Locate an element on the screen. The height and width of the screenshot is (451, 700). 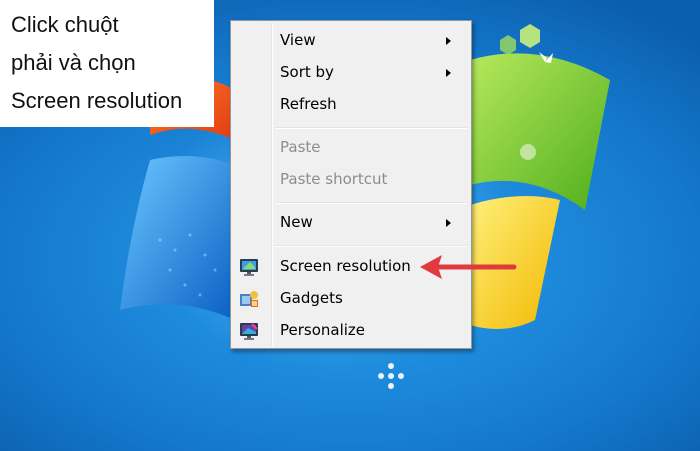
menu-item-label: Paste shortcut is located at coordinates (334, 179).